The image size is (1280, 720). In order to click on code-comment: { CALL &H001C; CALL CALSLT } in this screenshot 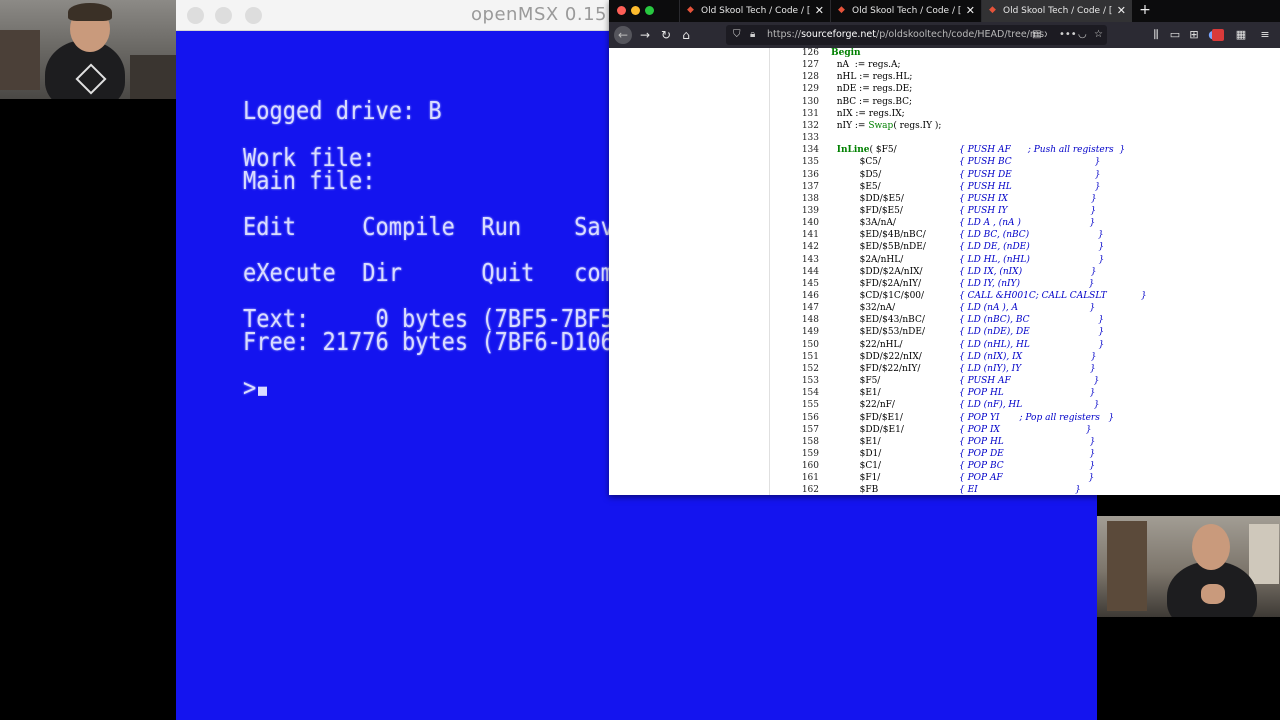, I will do `click(1053, 296)`.